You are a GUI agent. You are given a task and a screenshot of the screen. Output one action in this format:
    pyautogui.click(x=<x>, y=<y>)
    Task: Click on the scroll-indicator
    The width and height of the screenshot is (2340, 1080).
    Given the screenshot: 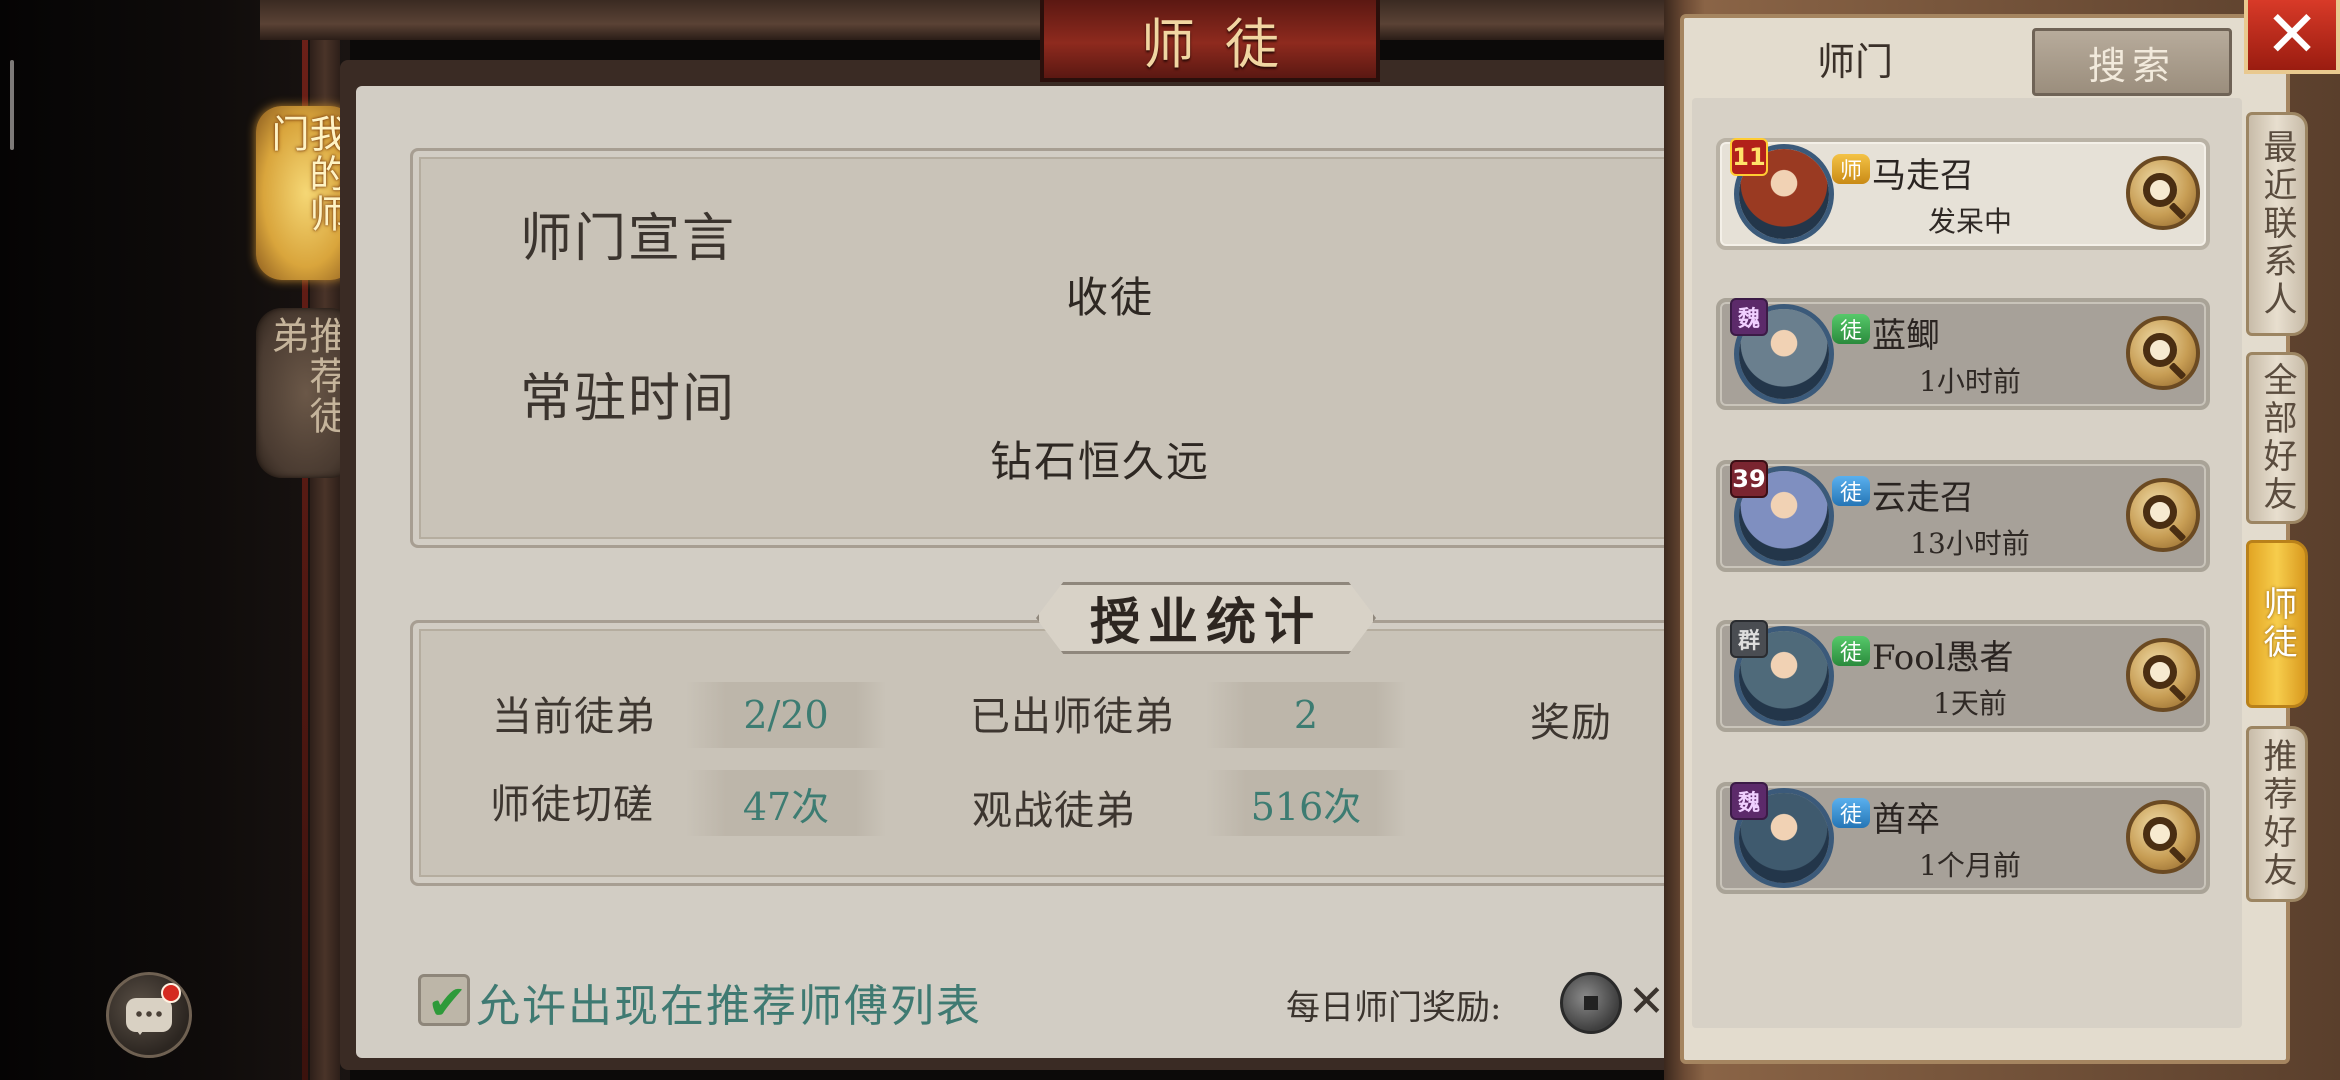 What is the action you would take?
    pyautogui.click(x=12, y=105)
    